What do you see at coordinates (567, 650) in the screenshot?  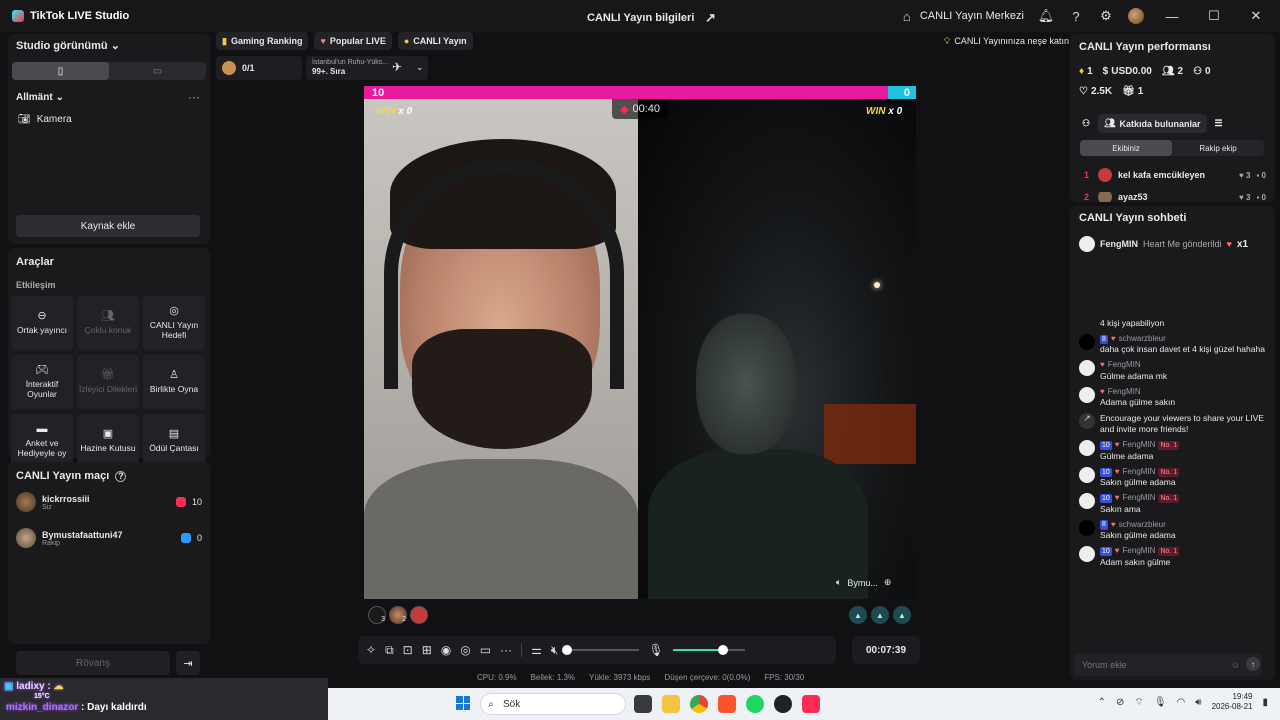 I see `volume-knob` at bounding box center [567, 650].